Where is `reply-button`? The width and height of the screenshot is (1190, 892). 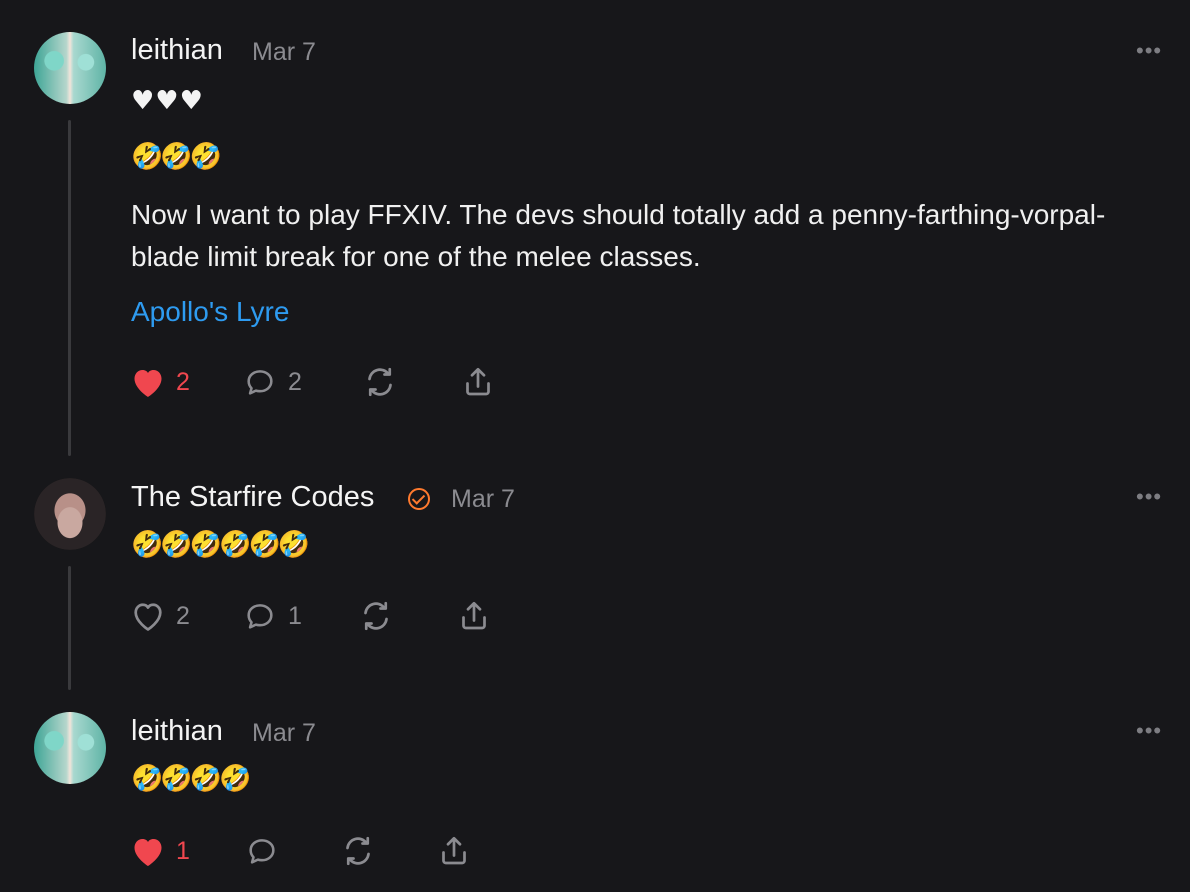 reply-button is located at coordinates (262, 851).